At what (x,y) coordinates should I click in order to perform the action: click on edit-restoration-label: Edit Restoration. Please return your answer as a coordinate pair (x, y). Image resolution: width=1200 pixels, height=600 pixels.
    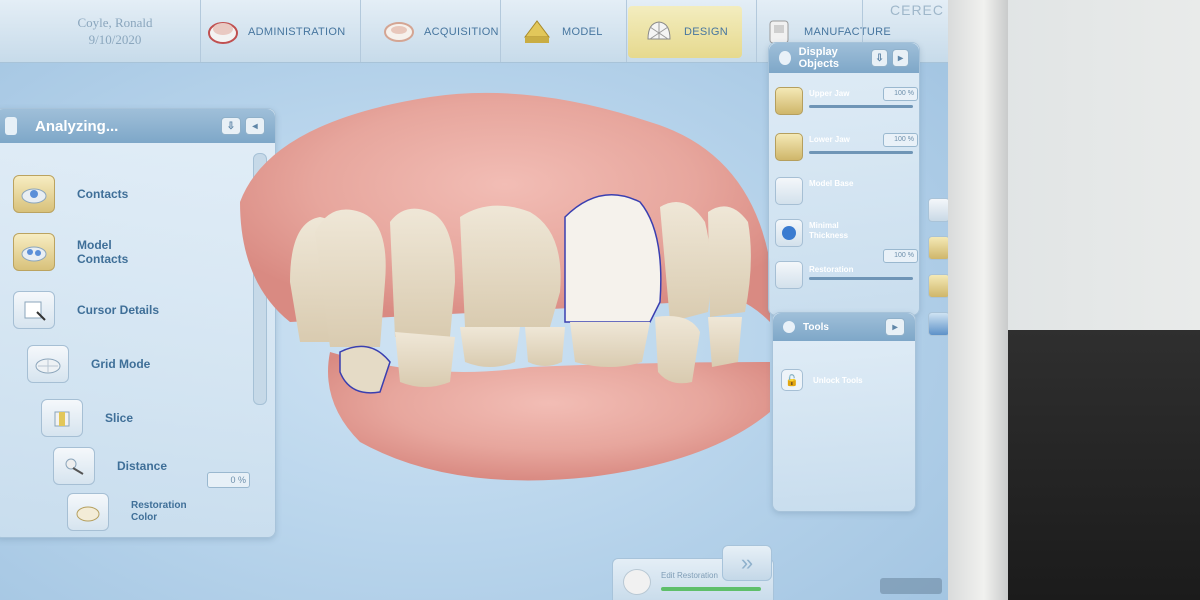
    Looking at the image, I should click on (689, 575).